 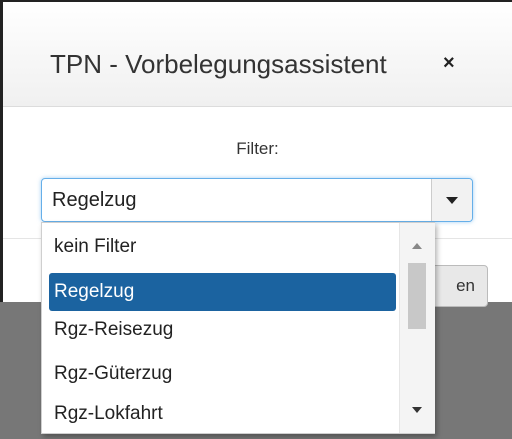 I want to click on scroll-thumb, so click(x=417, y=296).